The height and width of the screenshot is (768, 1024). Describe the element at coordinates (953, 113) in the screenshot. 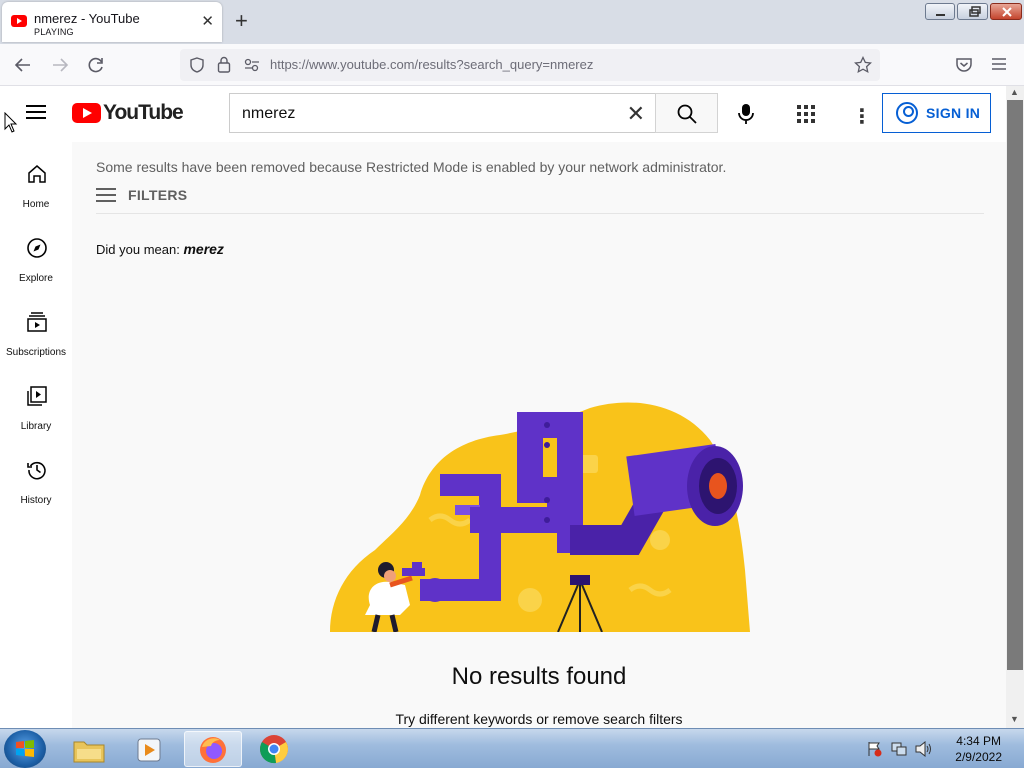

I see `sign-in-label: SIGN IN` at that location.